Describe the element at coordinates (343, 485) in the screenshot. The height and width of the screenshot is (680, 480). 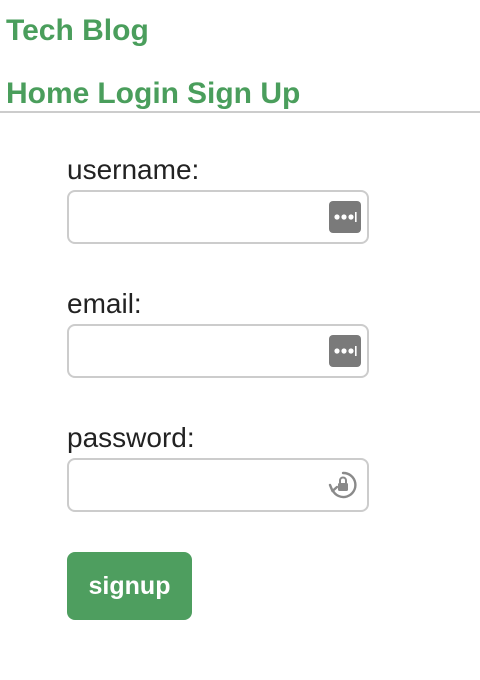
I see `lock-cycle-icon` at that location.